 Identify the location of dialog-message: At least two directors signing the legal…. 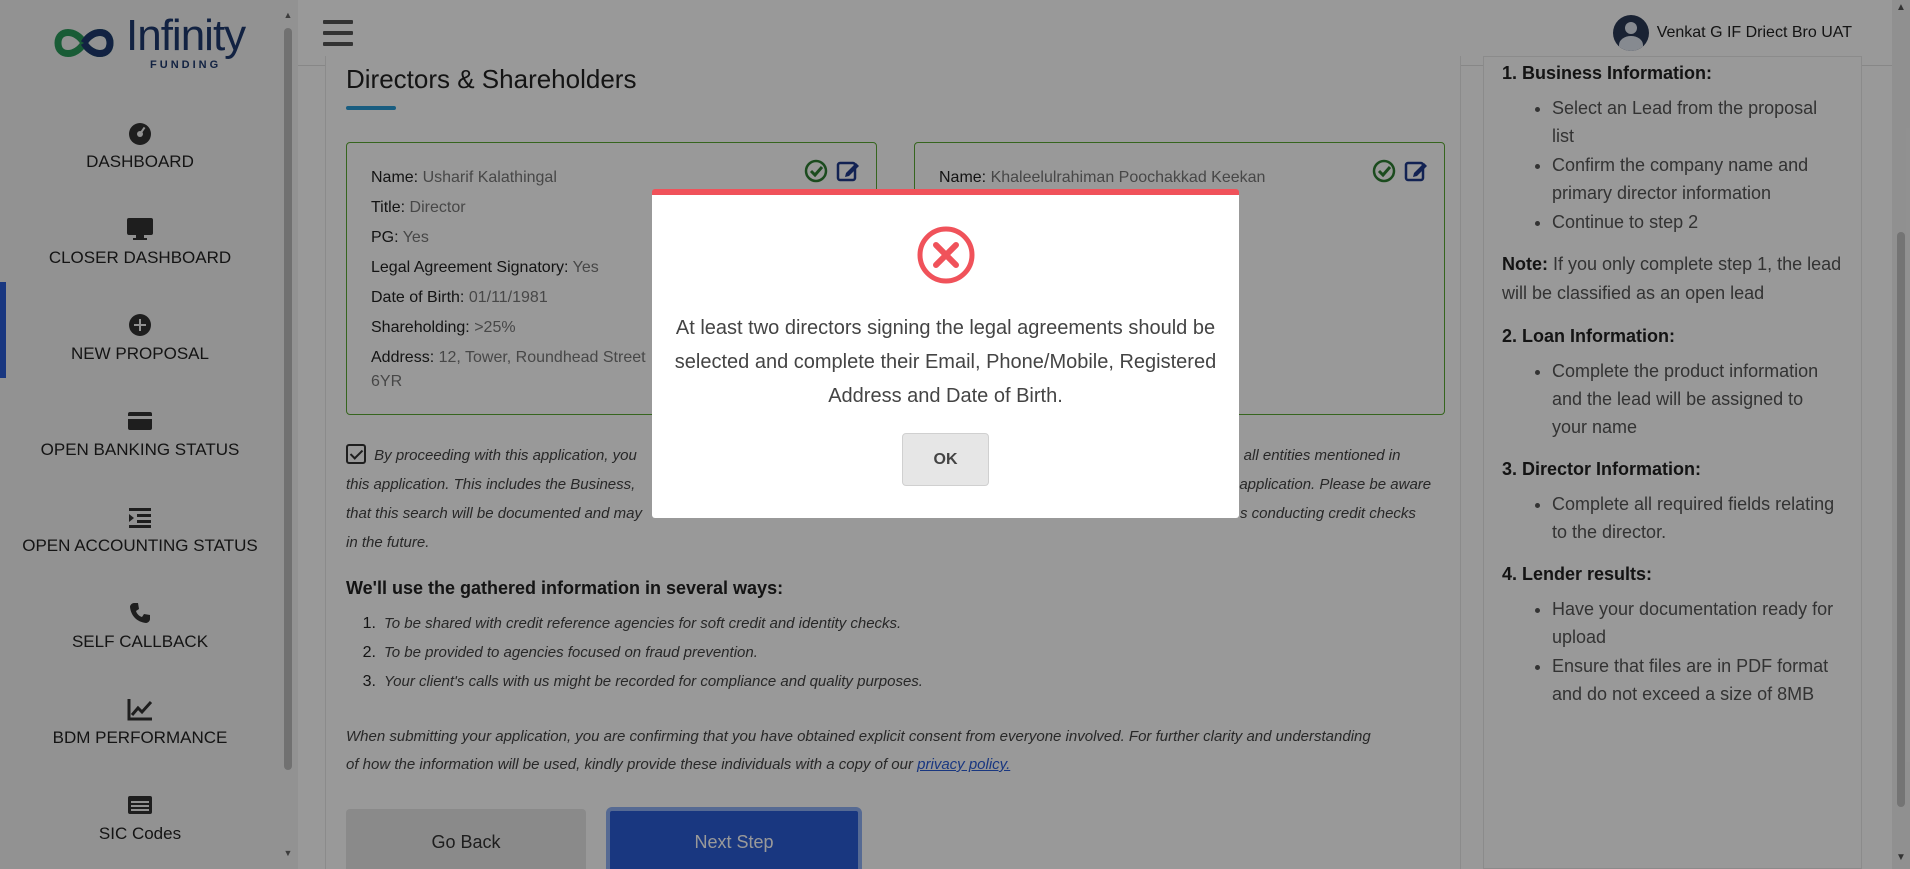
(945, 362).